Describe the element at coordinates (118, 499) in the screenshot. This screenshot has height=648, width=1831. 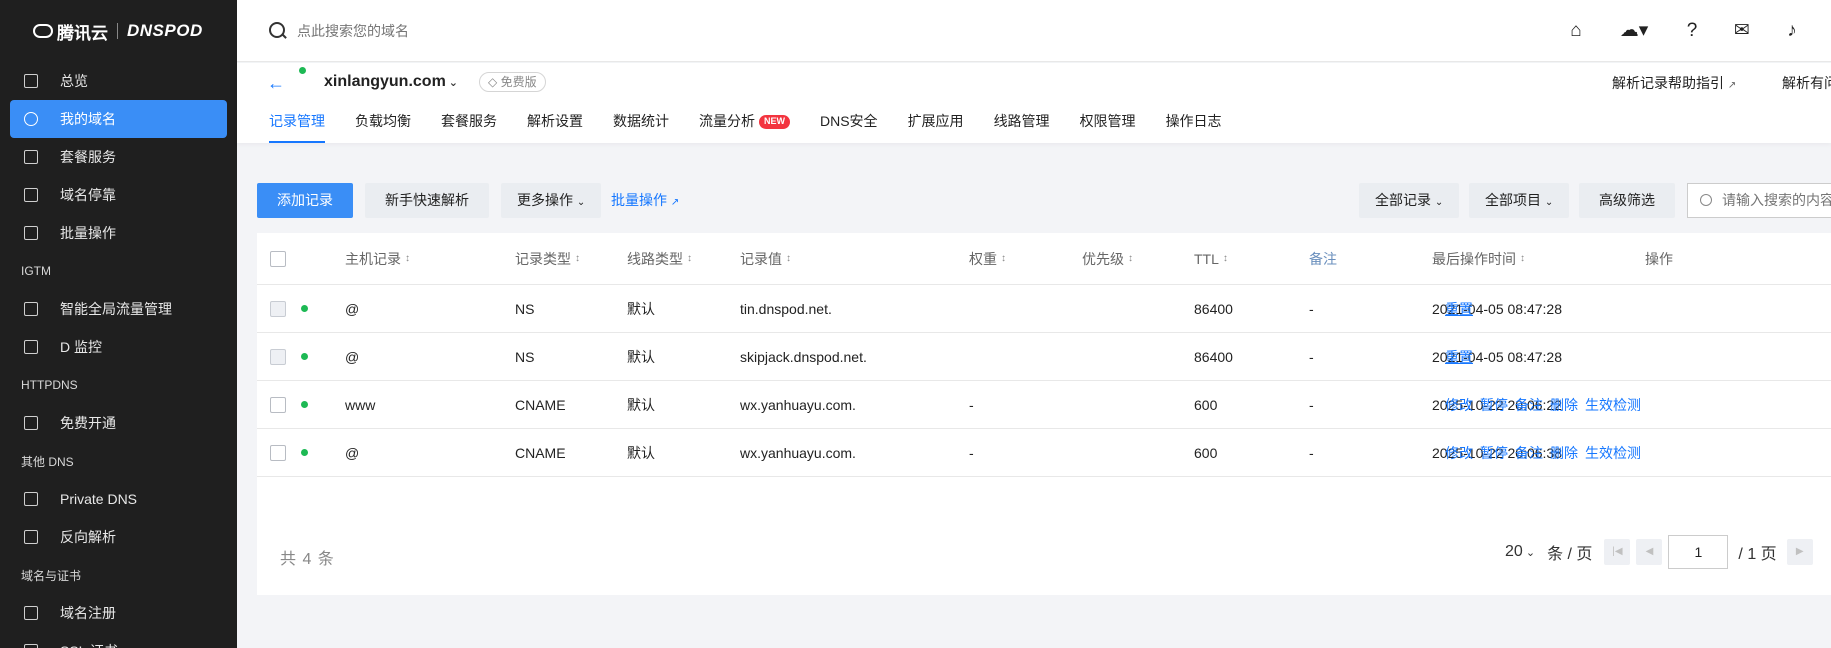
I see `sidebar-item: Private DNS` at that location.